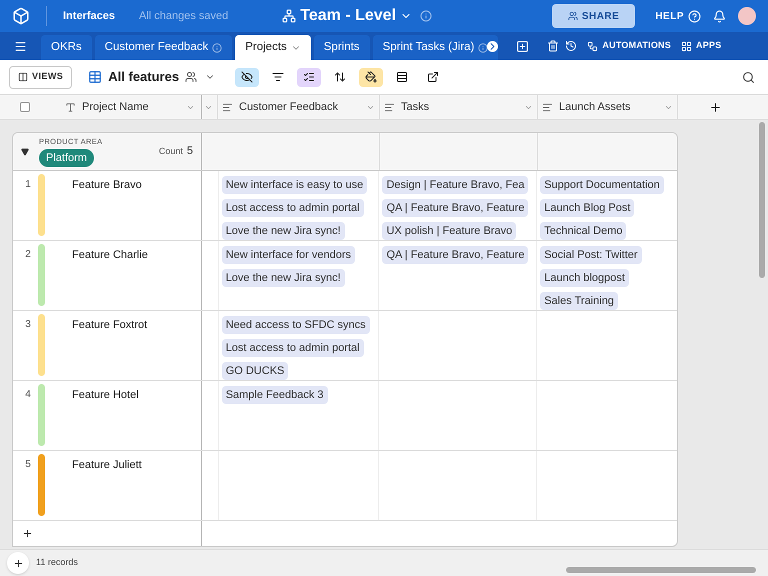  Describe the element at coordinates (66, 47) in the screenshot. I see `table-tab: OKRs` at that location.